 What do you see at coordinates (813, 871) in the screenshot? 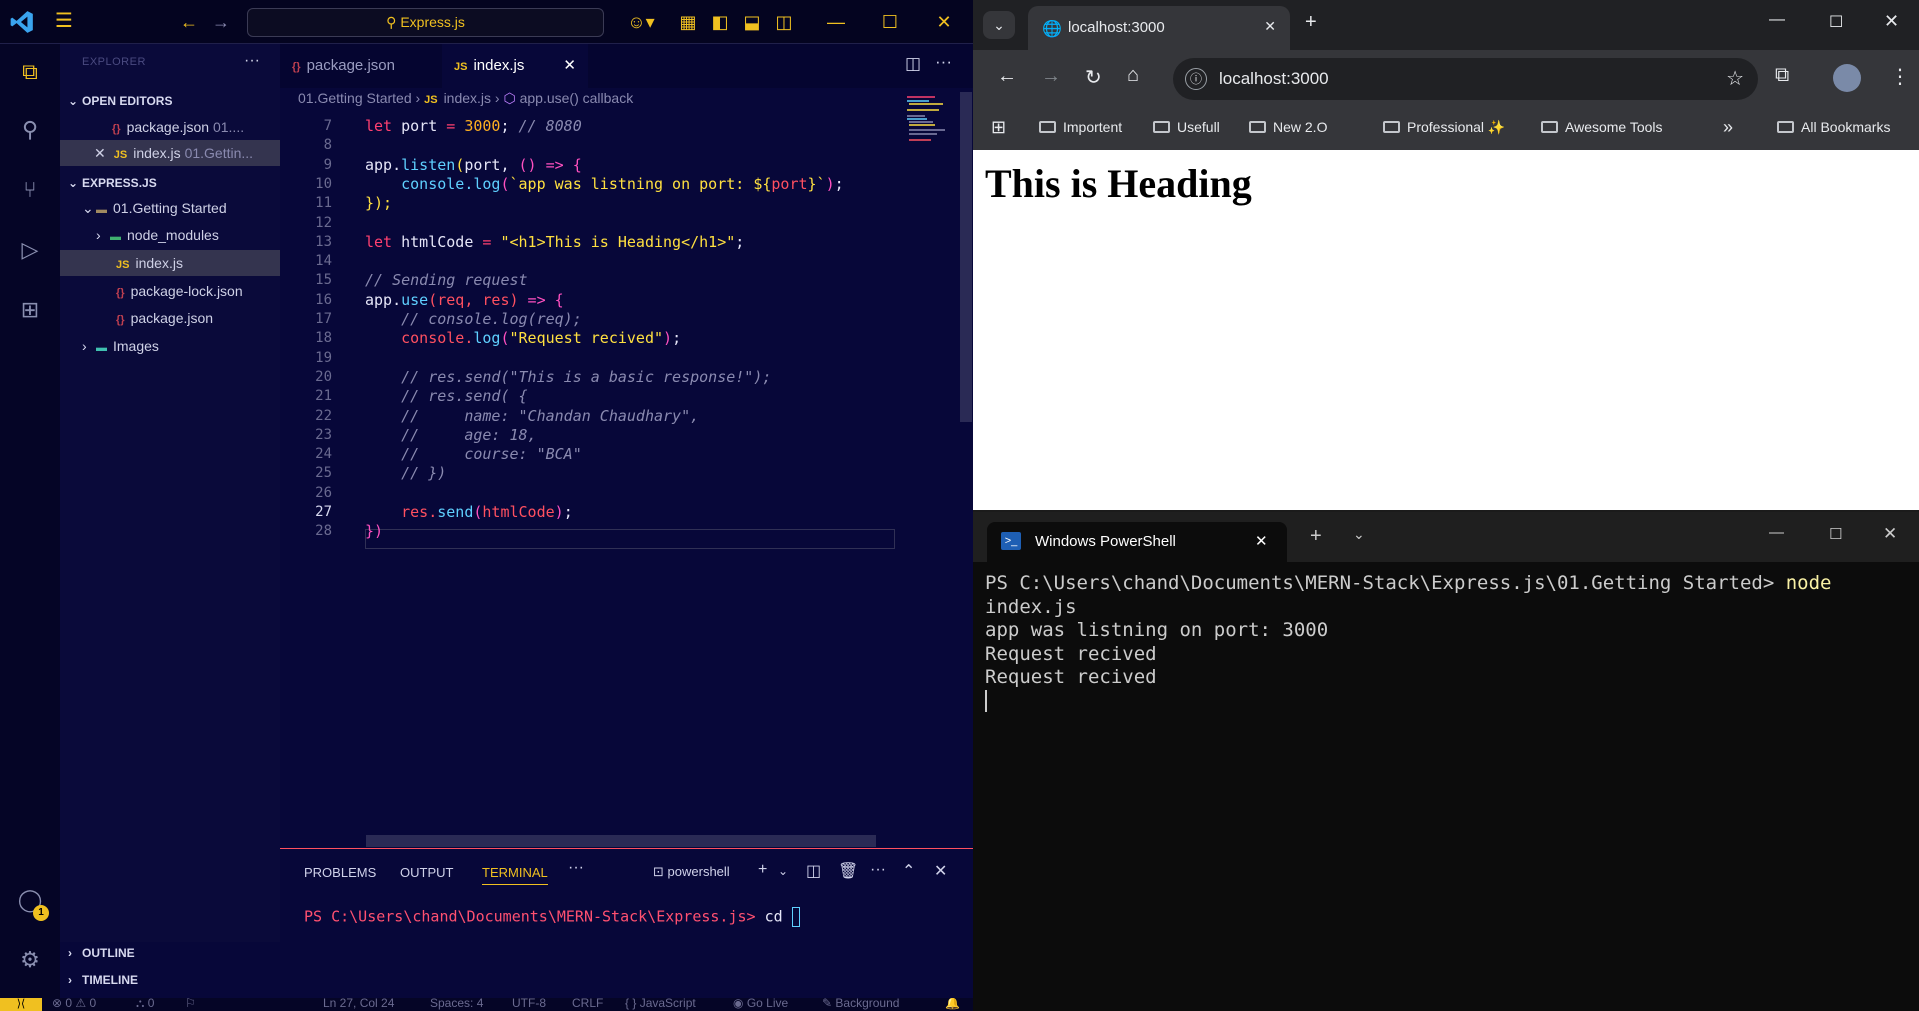
I see `split-terminal-icon: ◫` at bounding box center [813, 871].